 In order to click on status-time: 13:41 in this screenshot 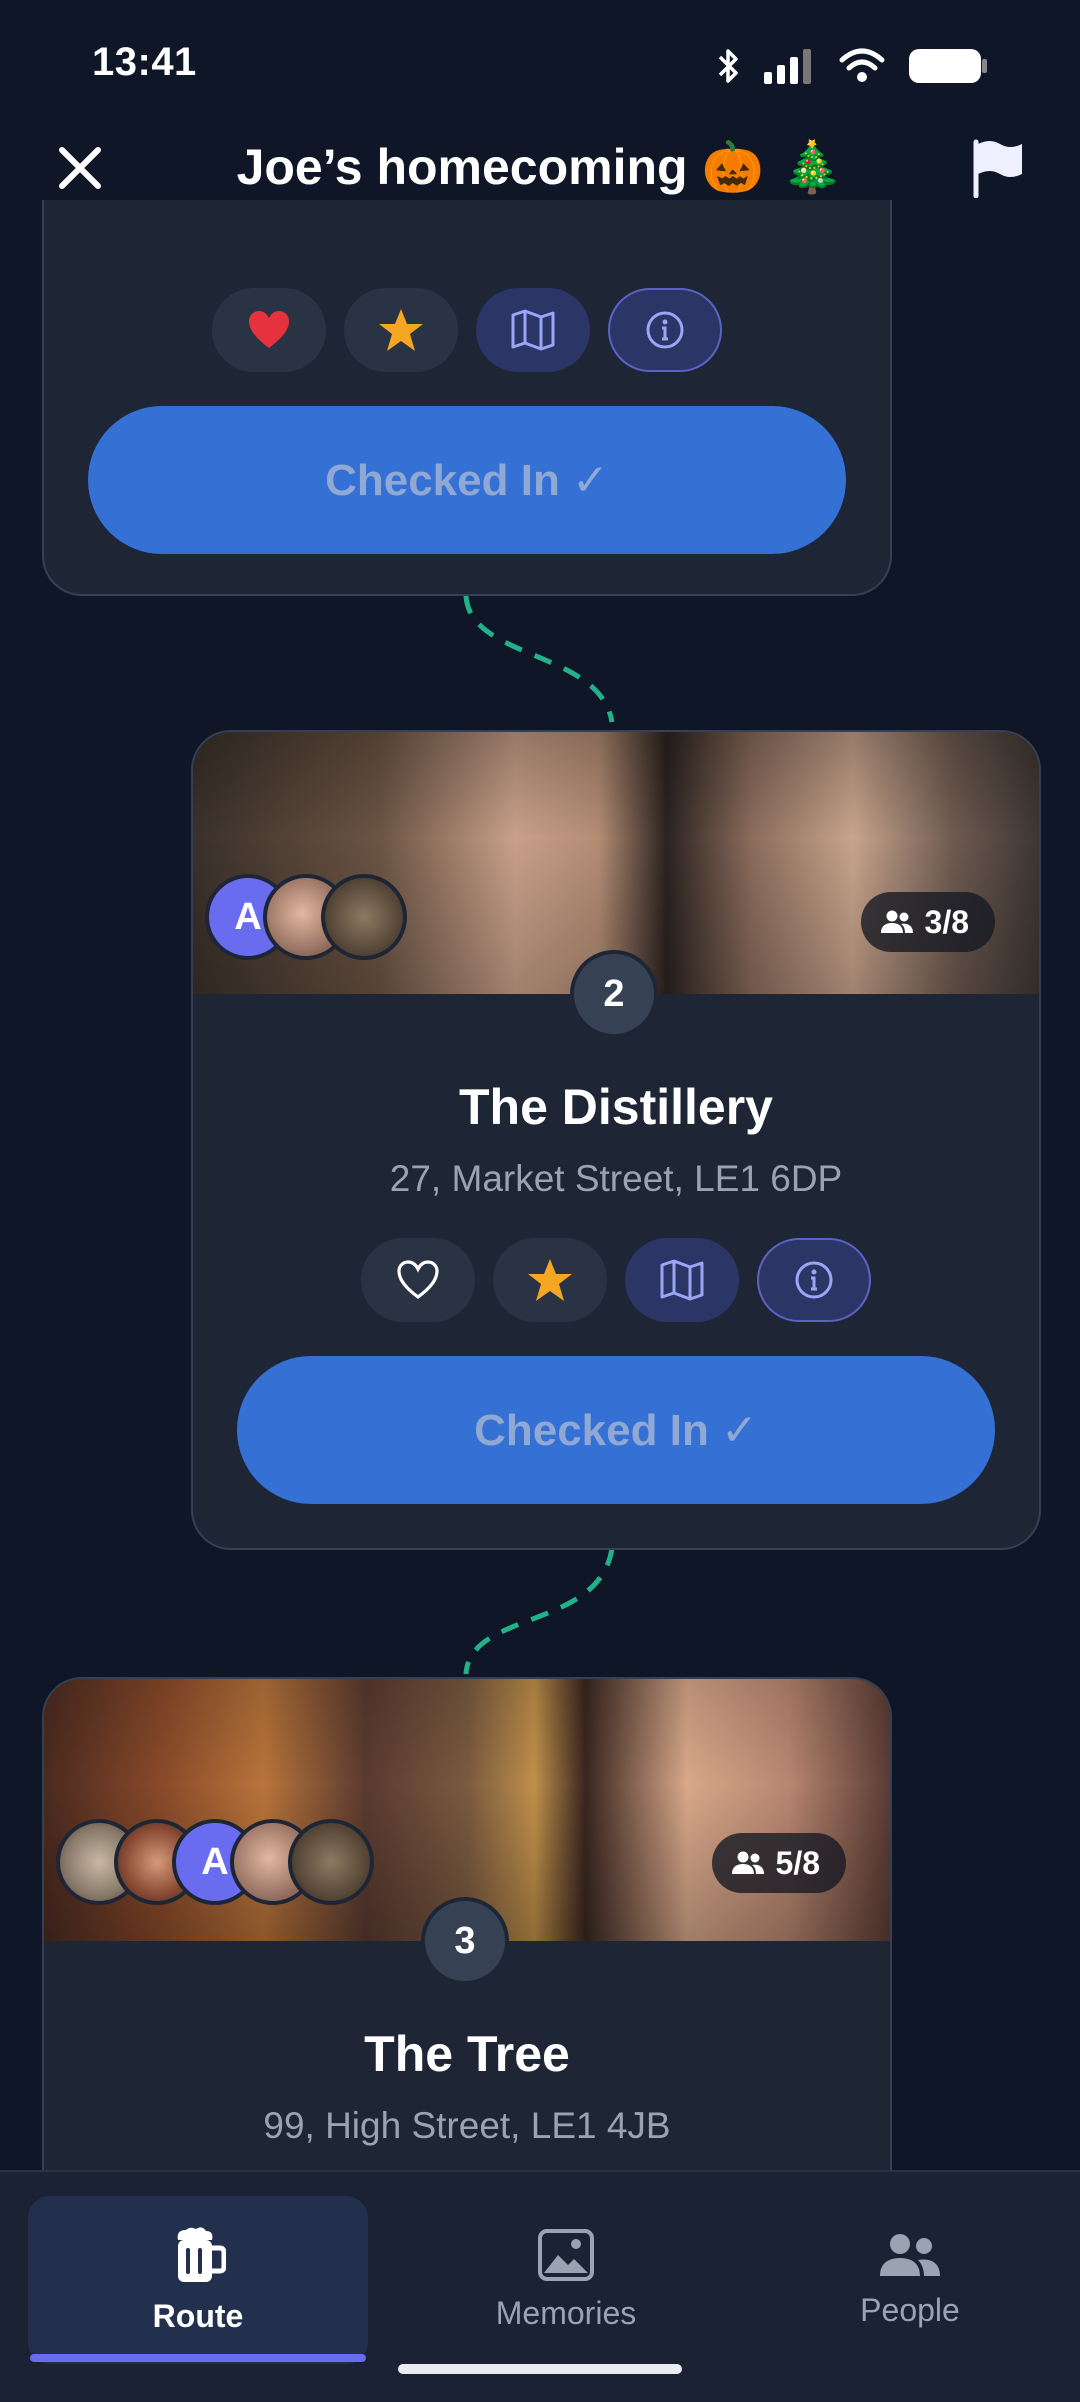, I will do `click(144, 62)`.